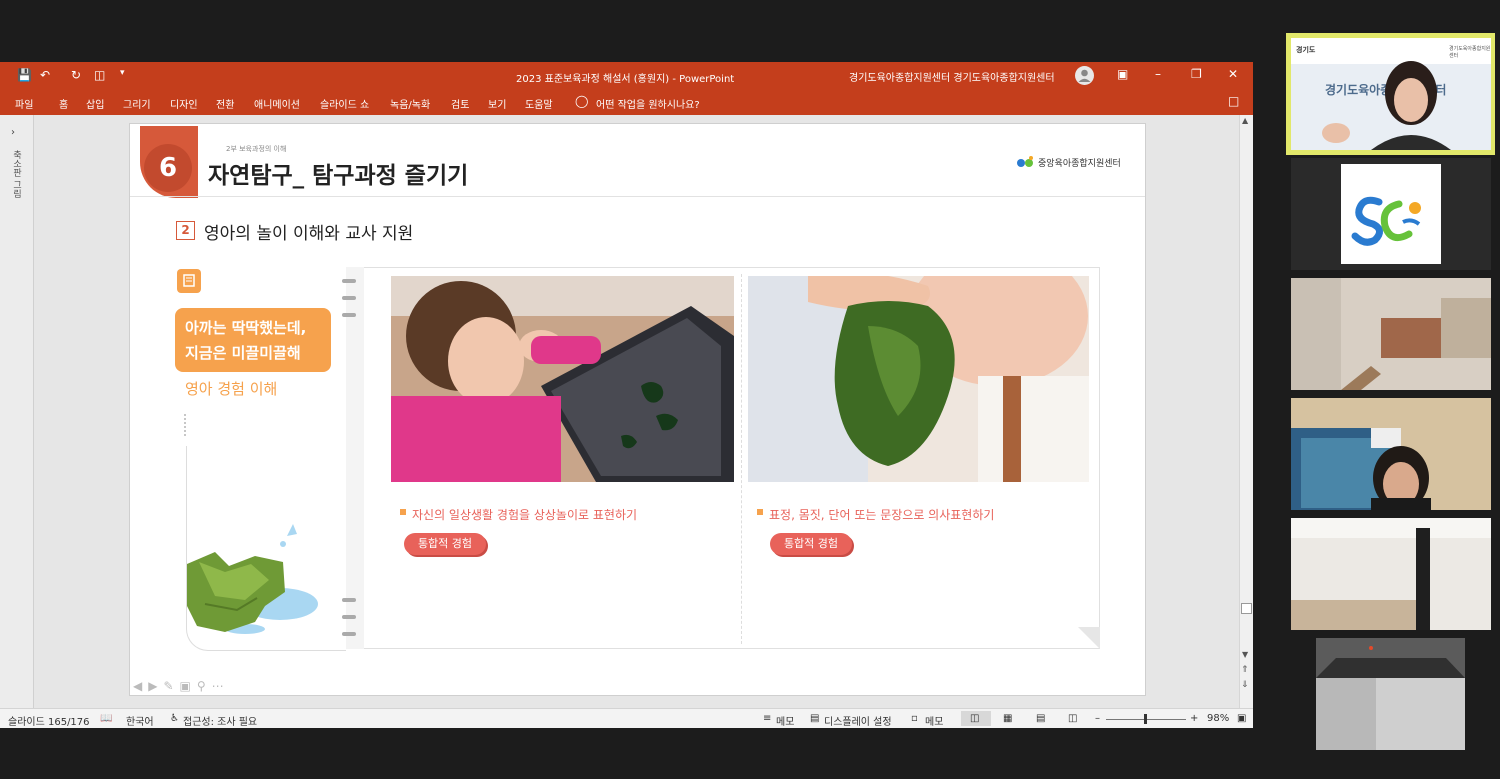 The width and height of the screenshot is (1500, 779). I want to click on reading-view-icon: ▤, so click(1040, 718).